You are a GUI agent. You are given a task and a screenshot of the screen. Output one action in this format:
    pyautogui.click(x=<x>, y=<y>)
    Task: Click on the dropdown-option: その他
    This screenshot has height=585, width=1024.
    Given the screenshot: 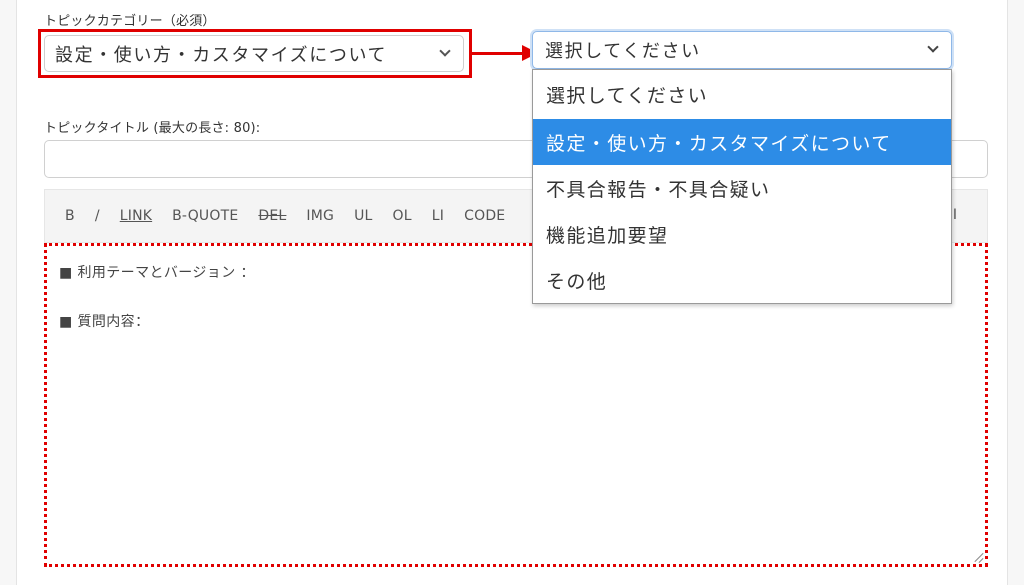 What is the action you would take?
    pyautogui.click(x=742, y=280)
    